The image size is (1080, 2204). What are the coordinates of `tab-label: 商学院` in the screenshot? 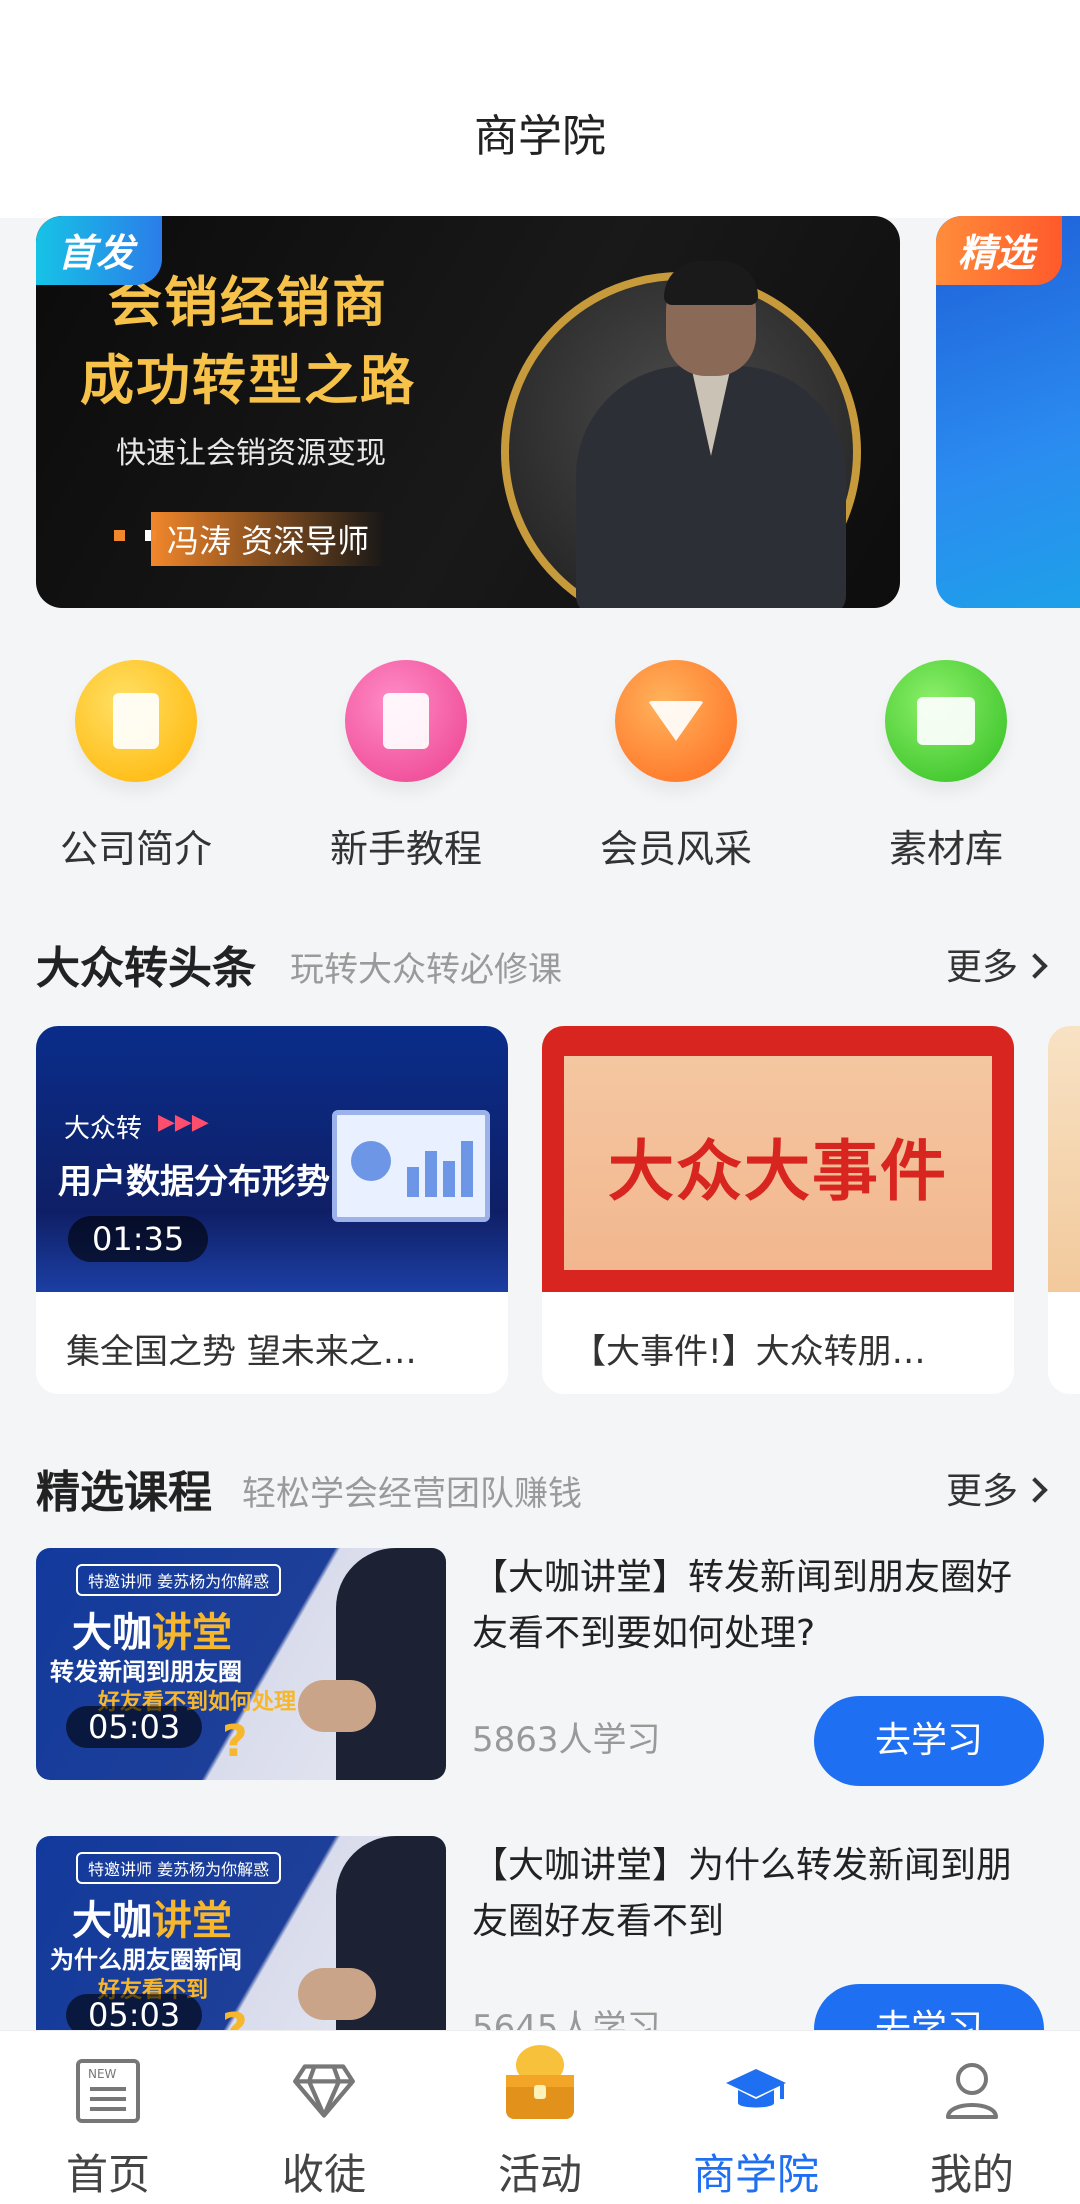 It's located at (755, 2174).